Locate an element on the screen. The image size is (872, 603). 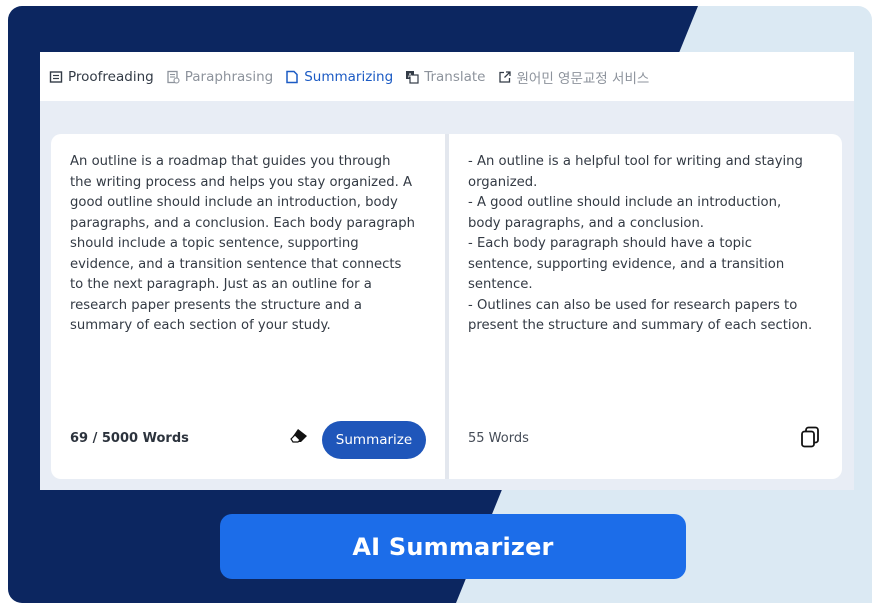
copy-icon is located at coordinates (810, 437).